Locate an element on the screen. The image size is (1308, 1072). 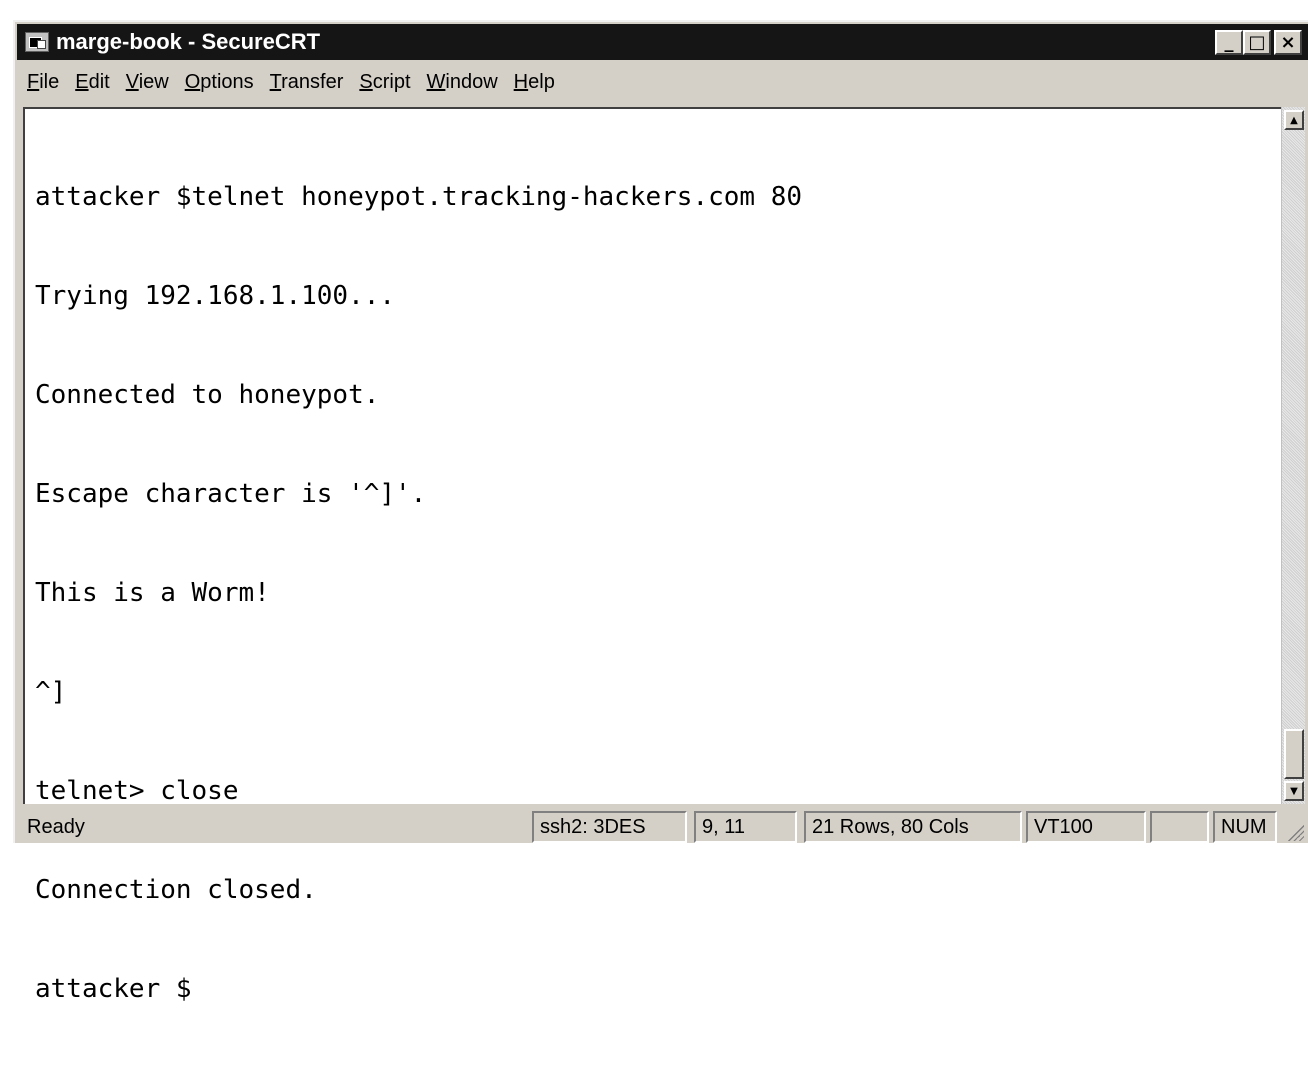
status-ready: Ready is located at coordinates (56, 827).